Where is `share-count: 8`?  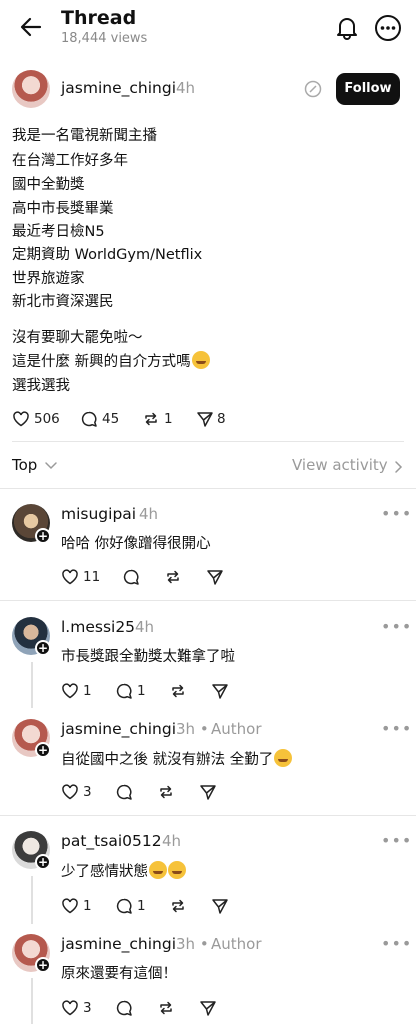 share-count: 8 is located at coordinates (221, 419).